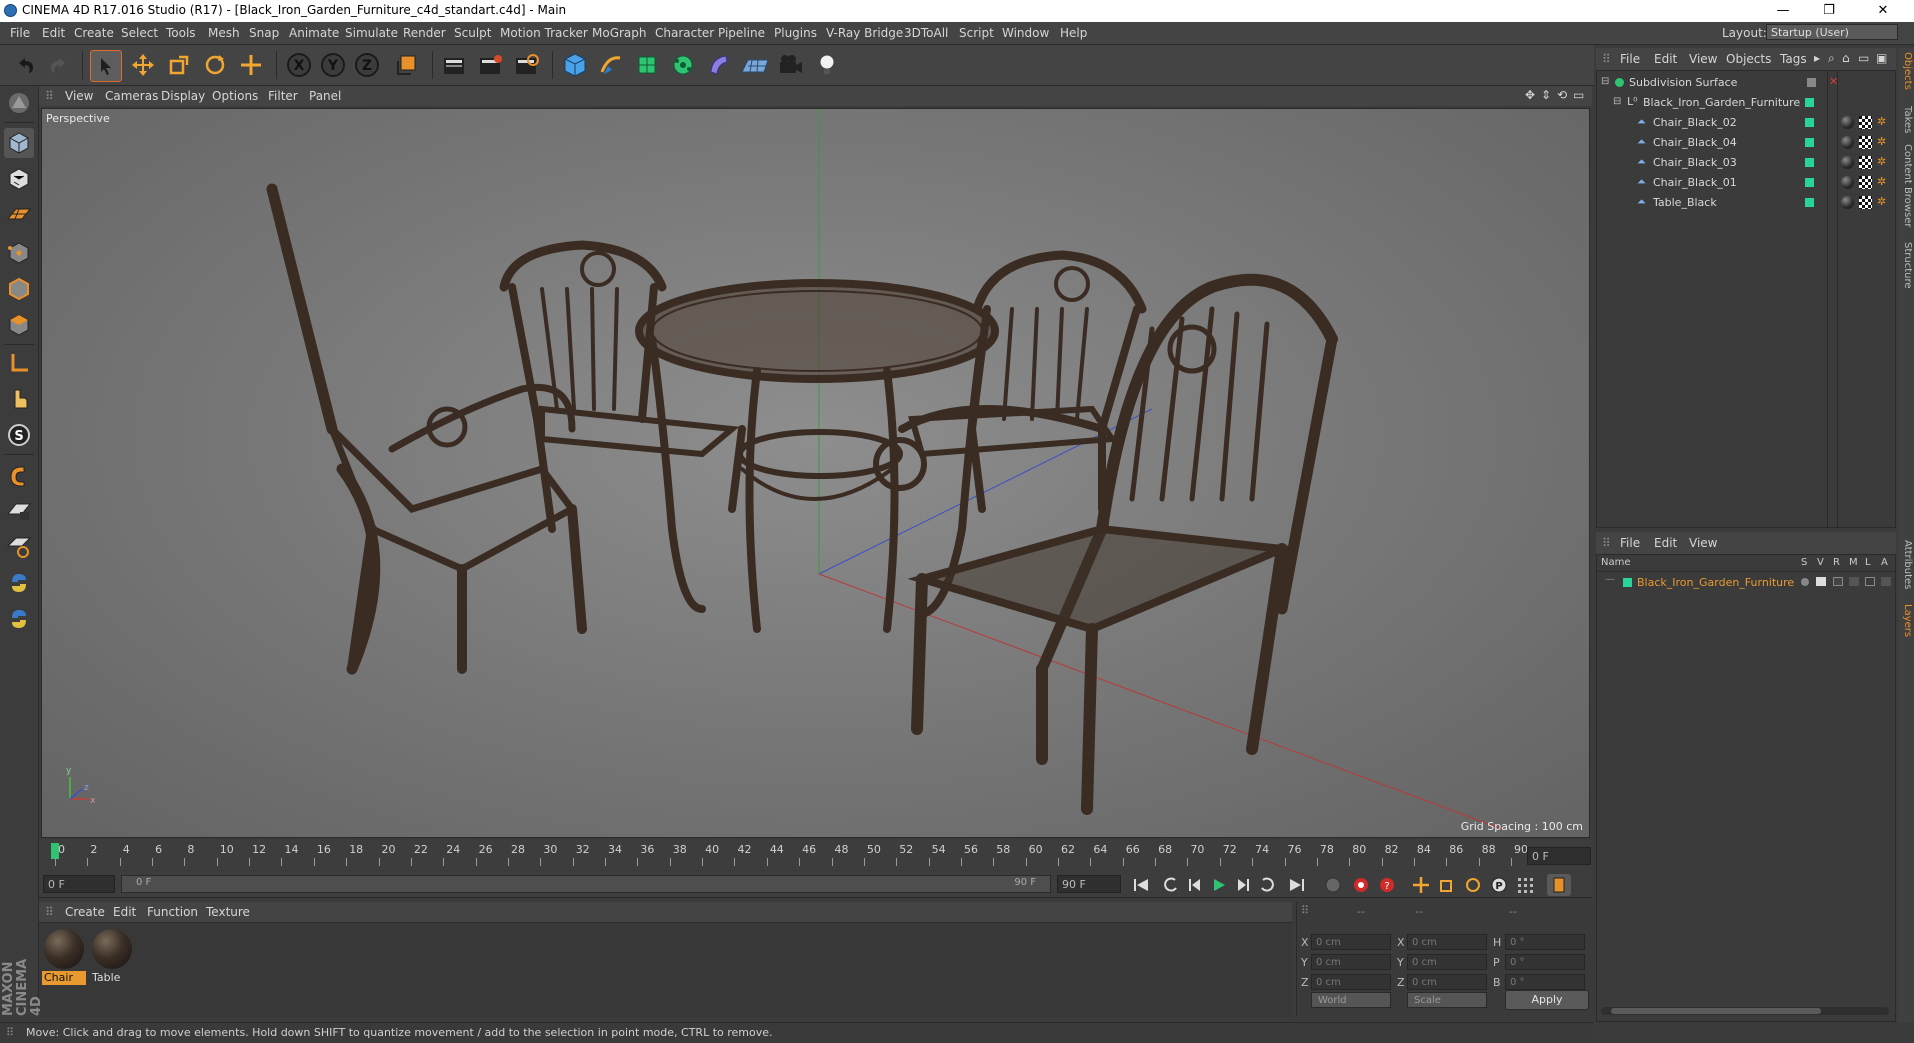 The width and height of the screenshot is (1914, 1043). Describe the element at coordinates (1746, 103) in the screenshot. I see `object-row-black-iron-garden-furniture: ⊟ L⁰ Black_Iron_Garden_Furniture` at that location.